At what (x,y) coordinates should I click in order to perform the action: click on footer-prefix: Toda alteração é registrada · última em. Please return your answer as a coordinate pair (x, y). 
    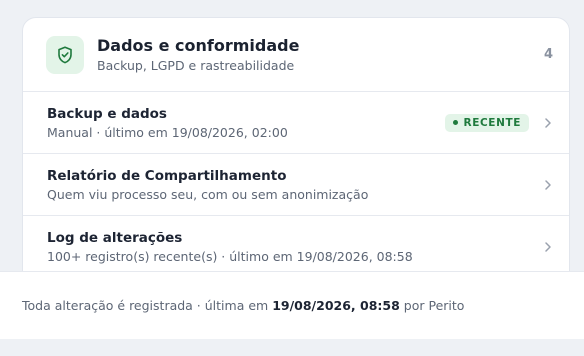
    Looking at the image, I should click on (145, 305).